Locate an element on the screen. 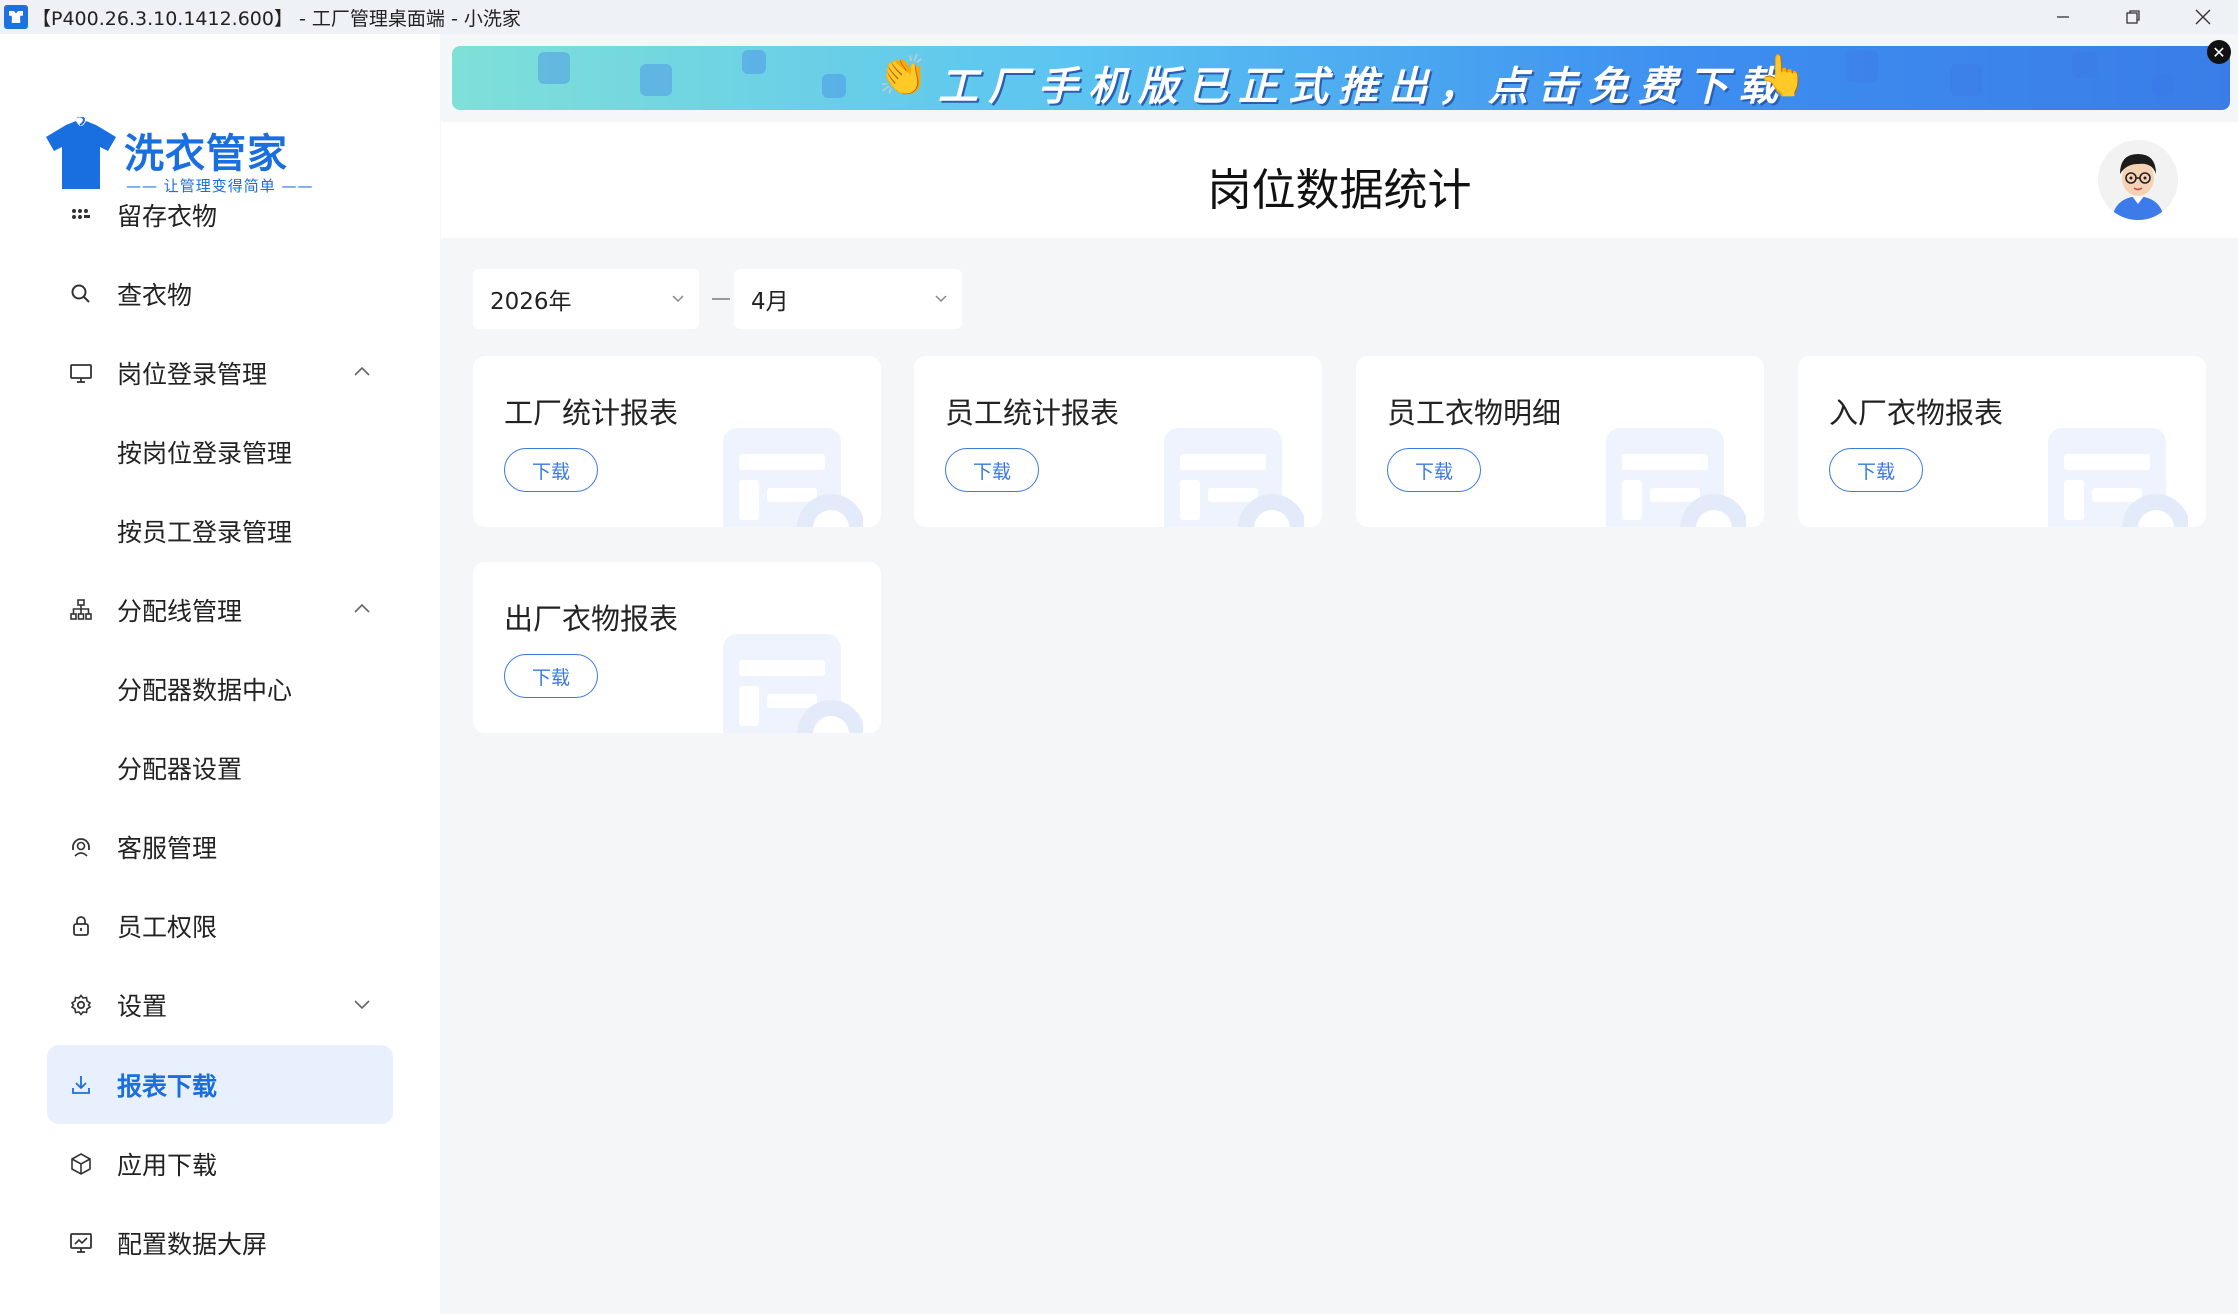 The height and width of the screenshot is (1314, 2238). sidebar-item-retained-clothes: 留存衣物 is located at coordinates (220, 214).